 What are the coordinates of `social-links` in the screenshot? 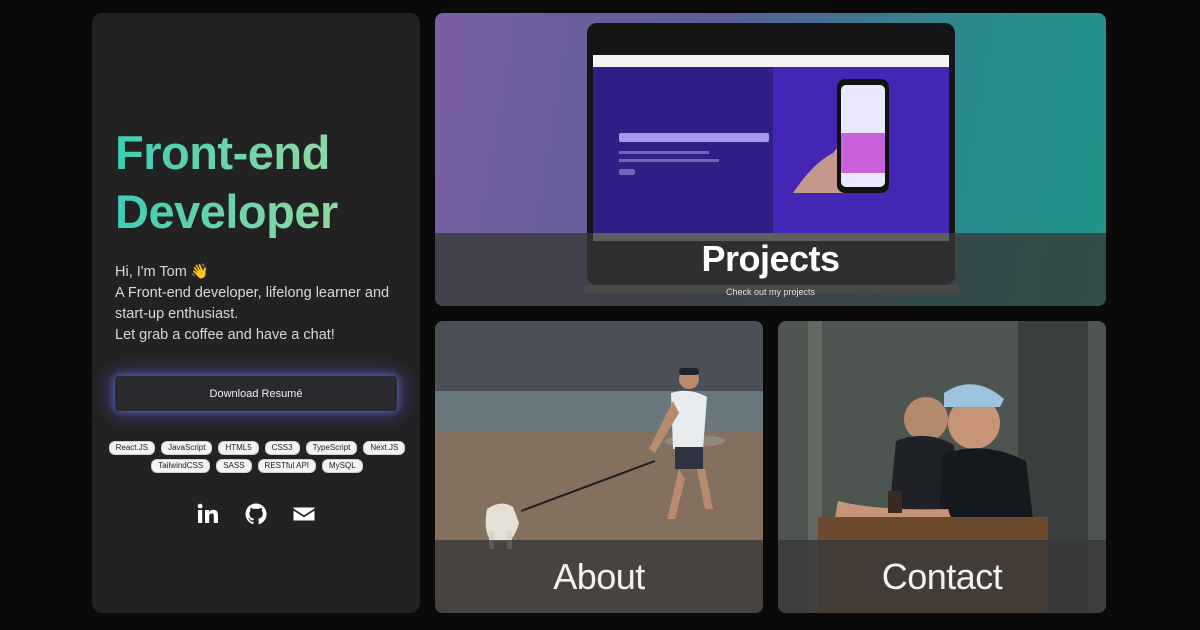 It's located at (256, 514).